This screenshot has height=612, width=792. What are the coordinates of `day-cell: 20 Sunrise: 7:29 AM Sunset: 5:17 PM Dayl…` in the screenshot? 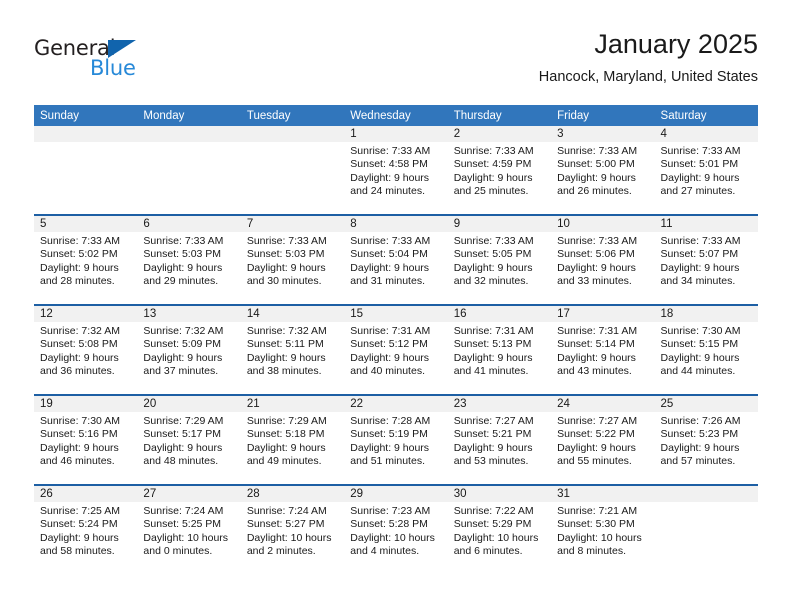 It's located at (189, 440).